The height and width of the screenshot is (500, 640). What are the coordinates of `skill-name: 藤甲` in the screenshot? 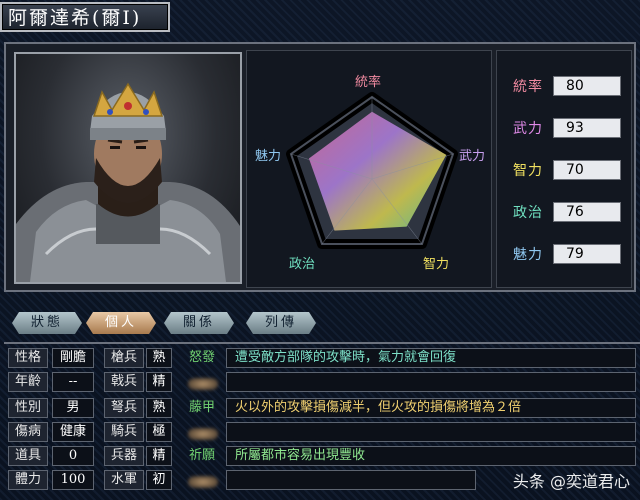 It's located at (202, 408).